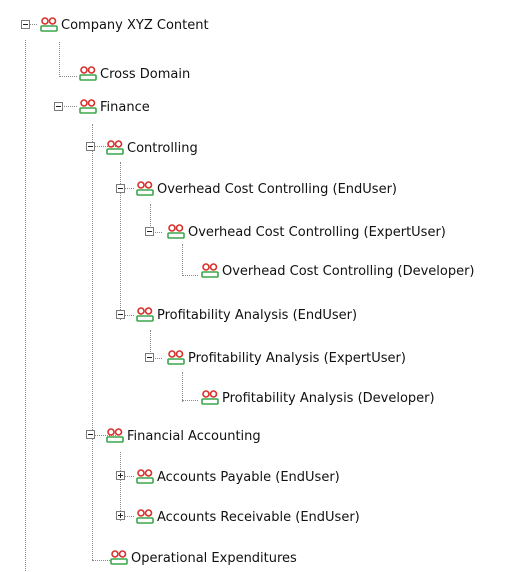 The image size is (519, 572). What do you see at coordinates (162, 148) in the screenshot?
I see `tree-node-label: Controlling` at bounding box center [162, 148].